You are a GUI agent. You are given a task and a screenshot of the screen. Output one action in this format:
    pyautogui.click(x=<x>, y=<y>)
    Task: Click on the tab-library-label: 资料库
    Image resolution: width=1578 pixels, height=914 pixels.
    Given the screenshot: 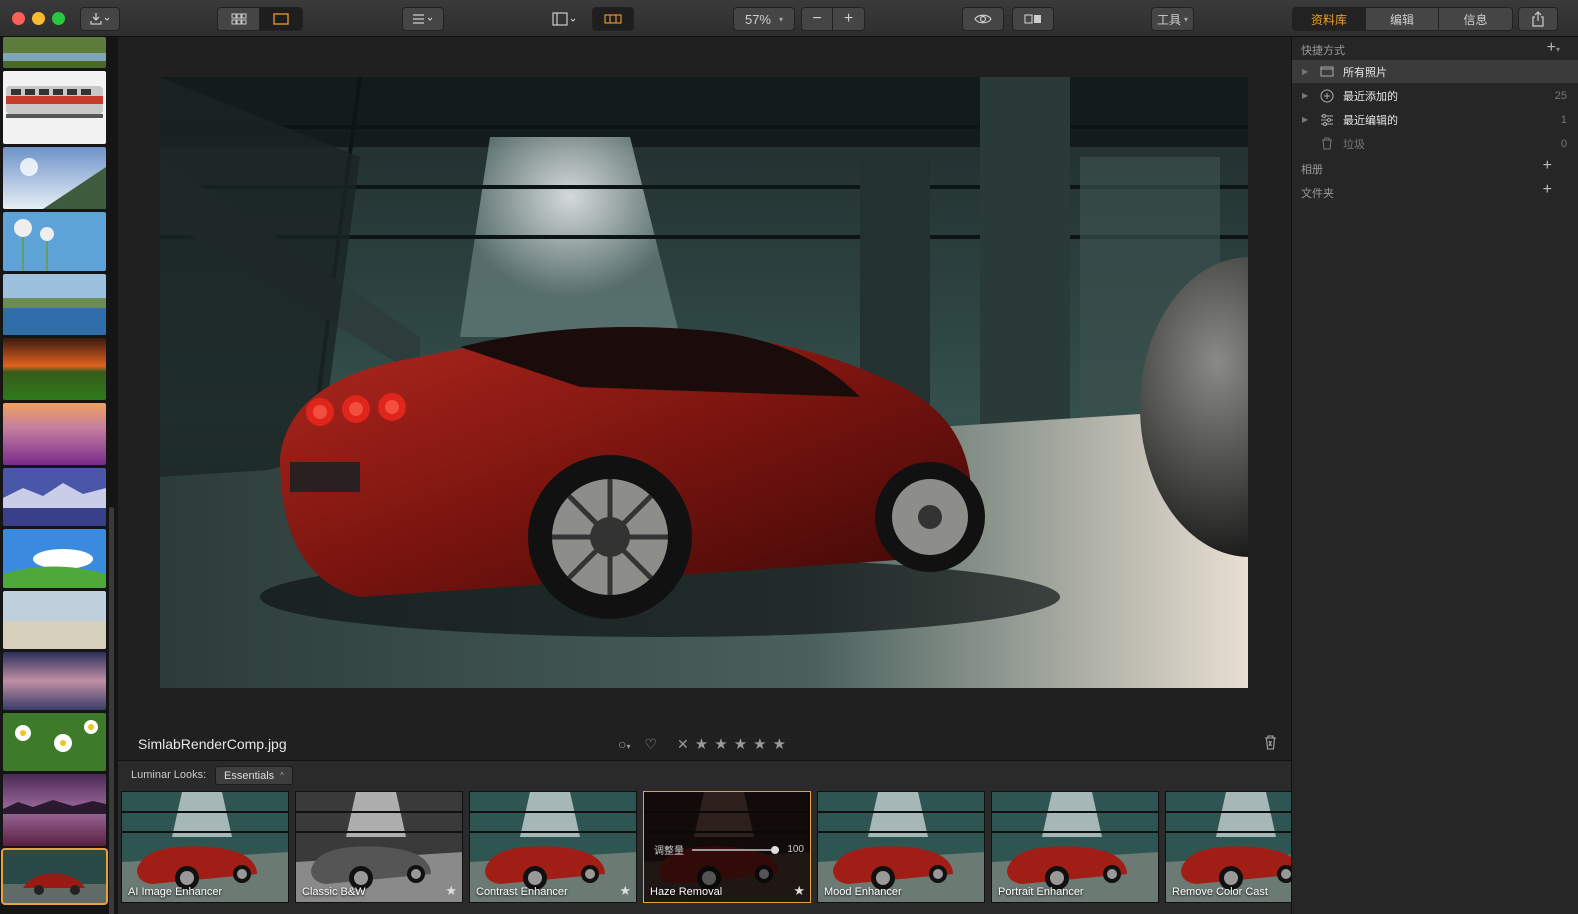 What is the action you would take?
    pyautogui.click(x=1328, y=19)
    